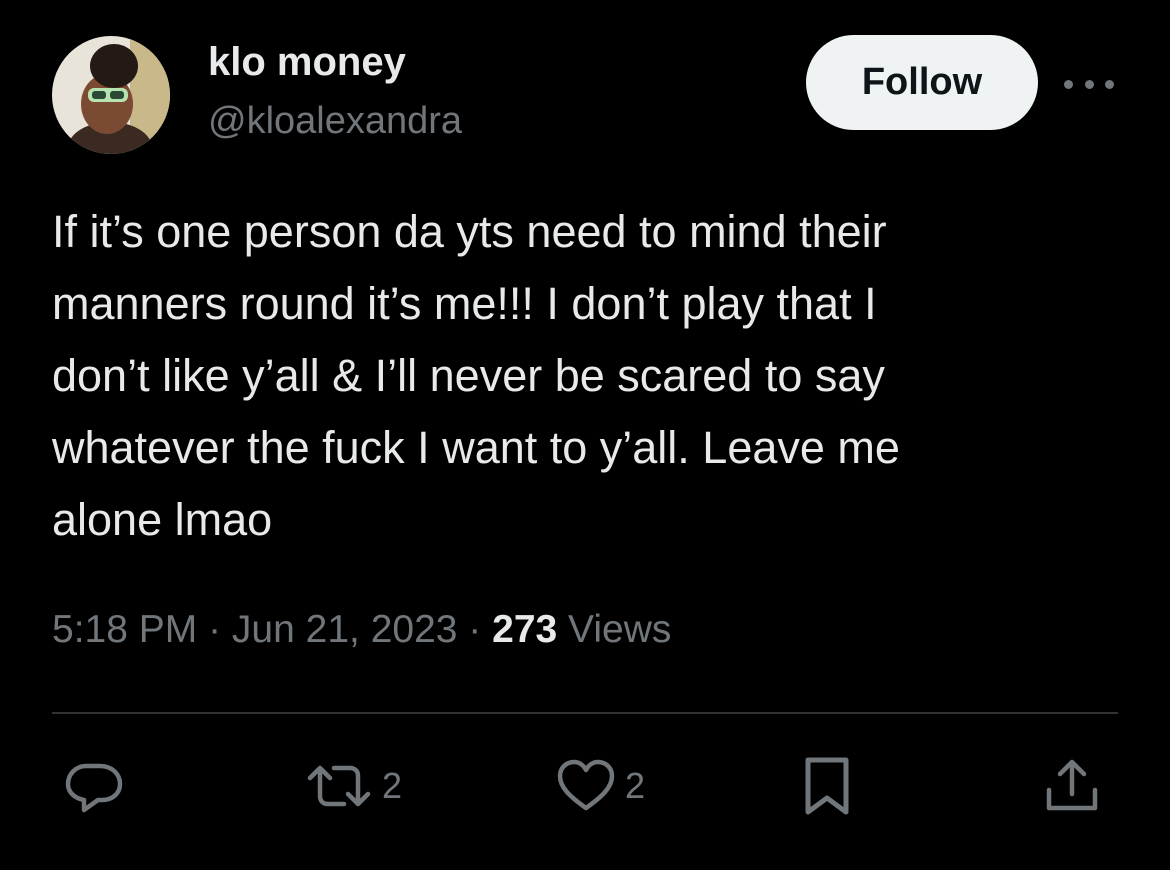  I want to click on tweet-text-line: alone lmao, so click(162, 519).